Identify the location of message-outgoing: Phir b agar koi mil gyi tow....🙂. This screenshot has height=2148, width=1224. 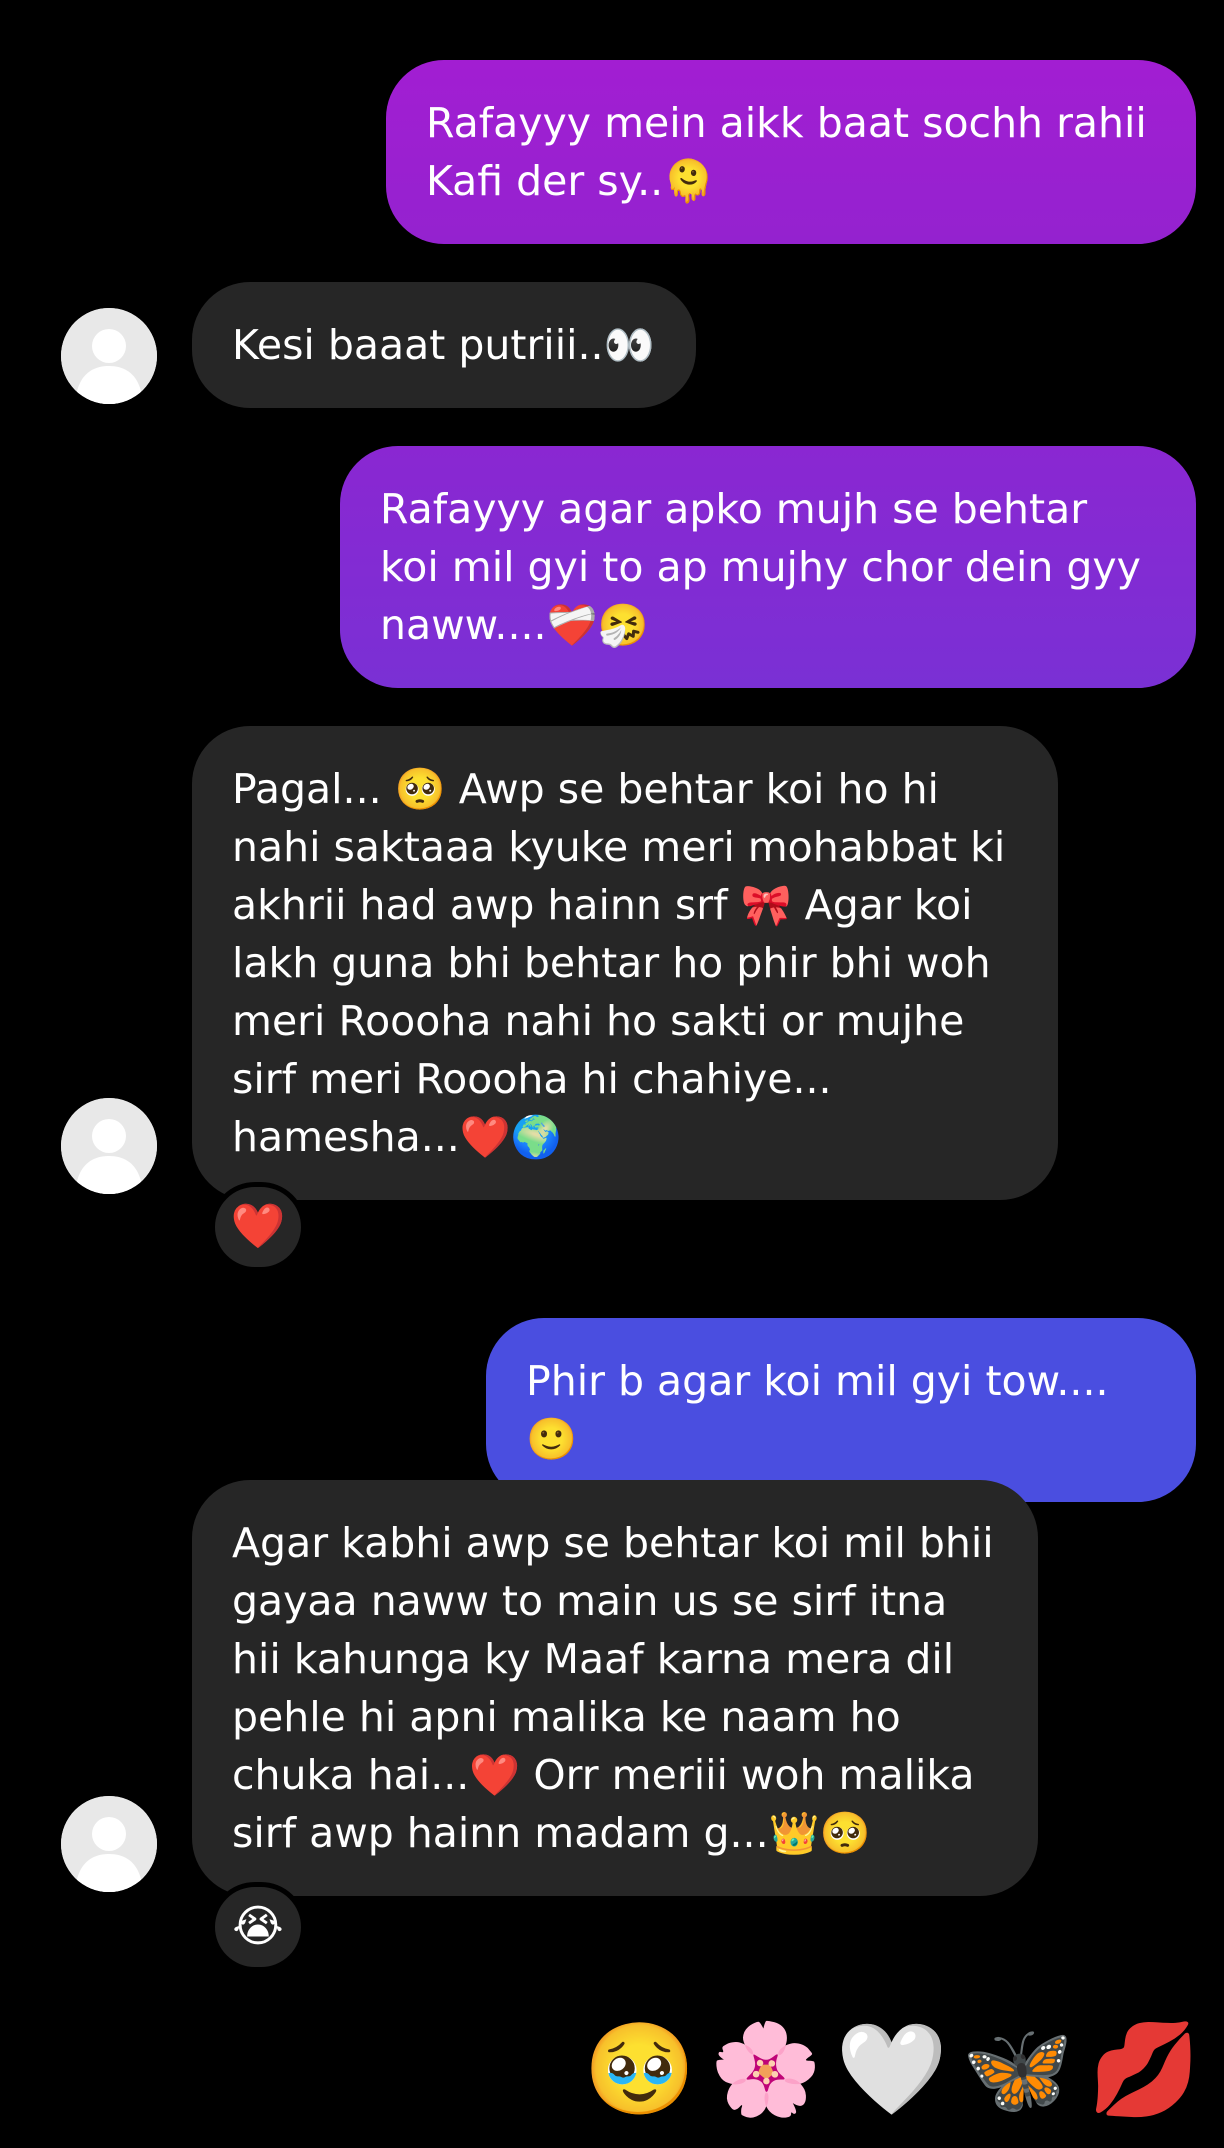
(841, 1410).